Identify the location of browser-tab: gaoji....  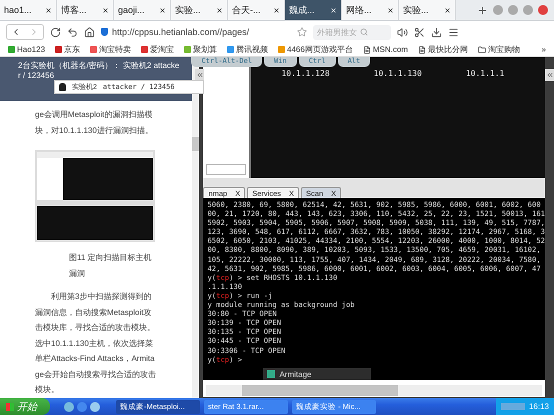
(142, 10).